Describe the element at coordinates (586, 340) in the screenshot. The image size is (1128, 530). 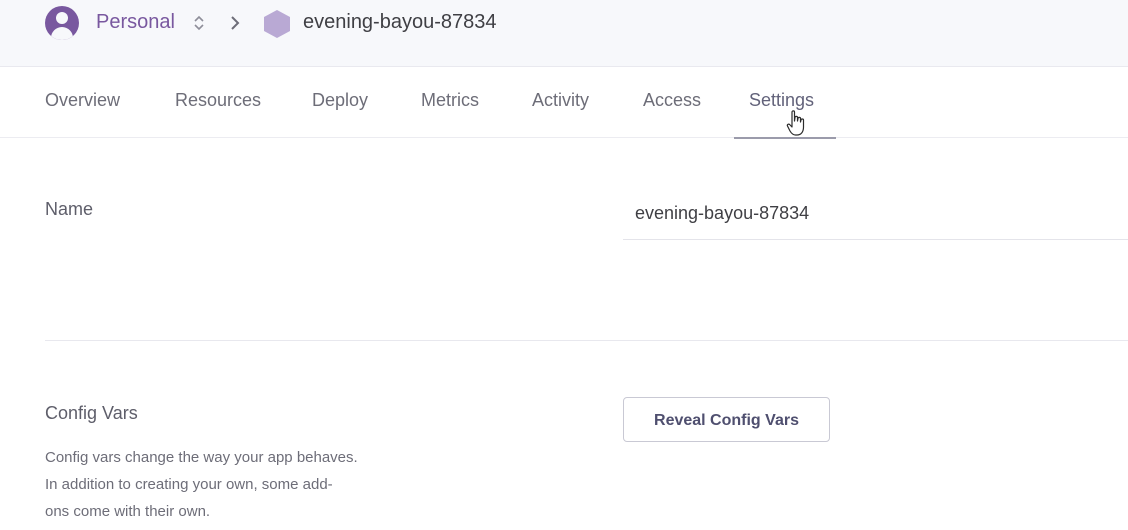
I see `section-divider` at that location.